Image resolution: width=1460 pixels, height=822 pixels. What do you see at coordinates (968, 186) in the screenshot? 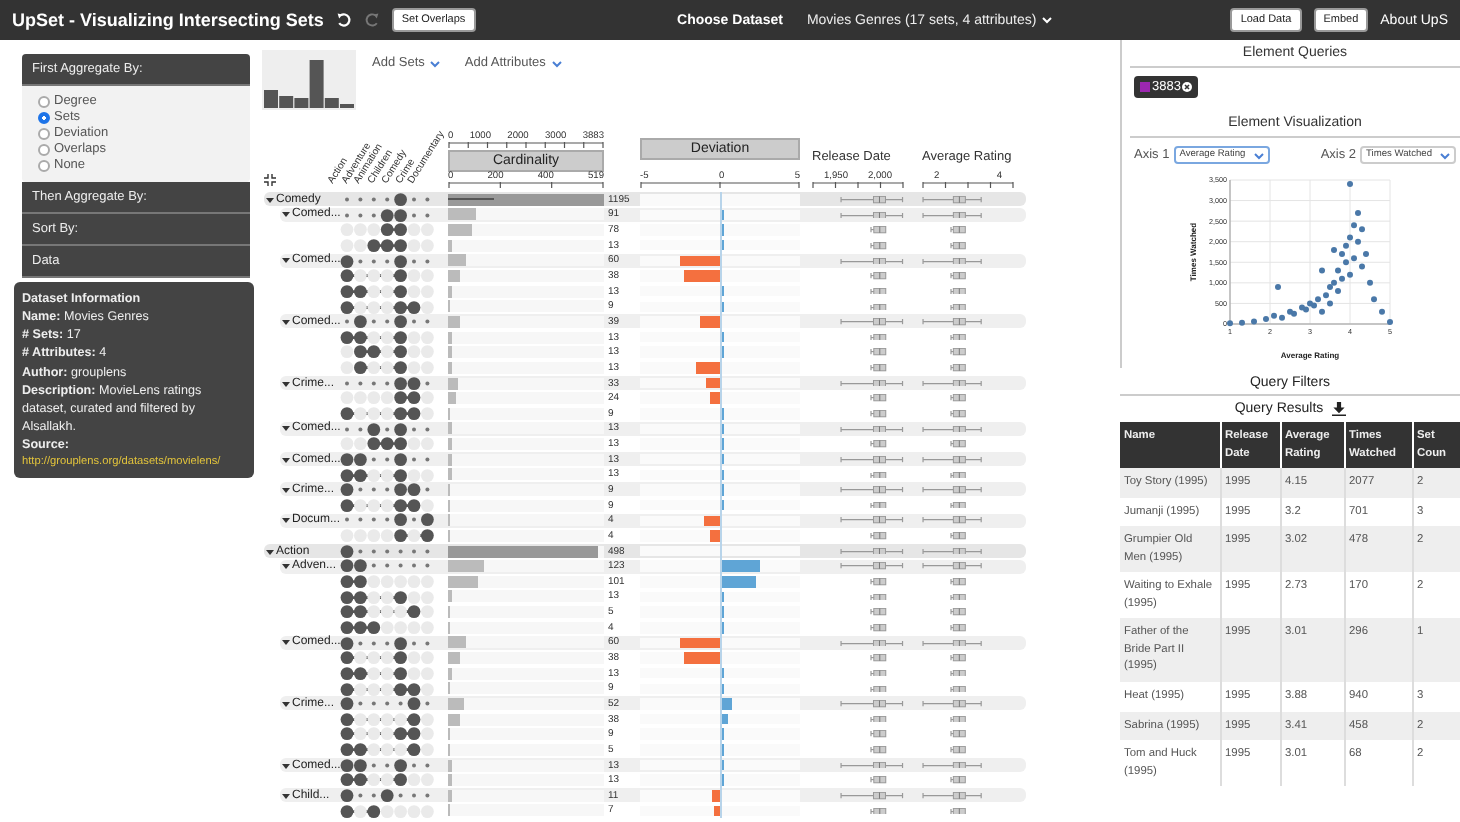
I see `axis-line` at bounding box center [968, 186].